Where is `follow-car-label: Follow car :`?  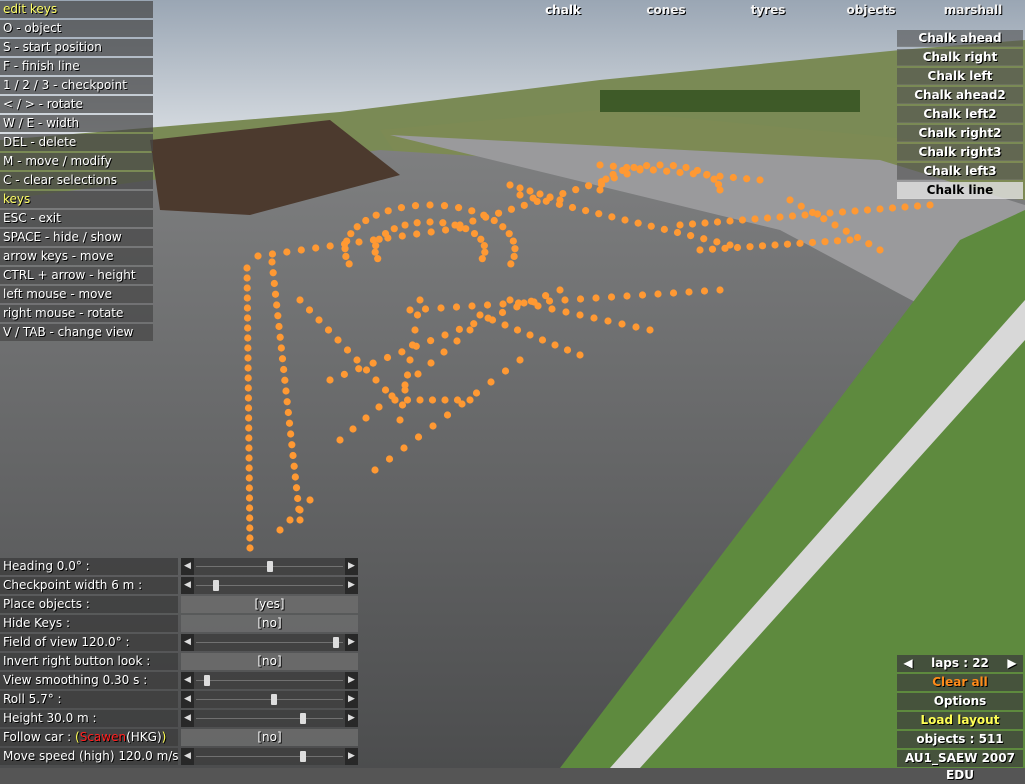 follow-car-label: Follow car : is located at coordinates (37, 737).